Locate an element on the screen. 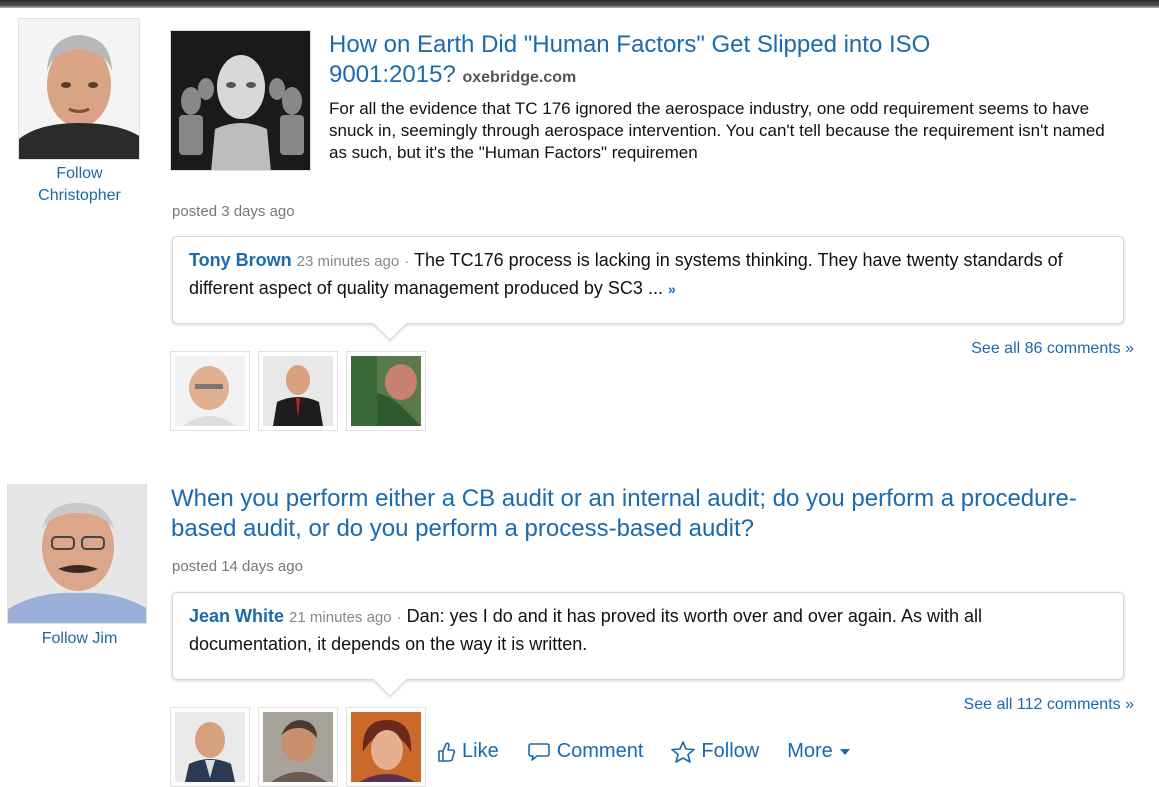  comment-time: 21 minutes ago is located at coordinates (340, 617).